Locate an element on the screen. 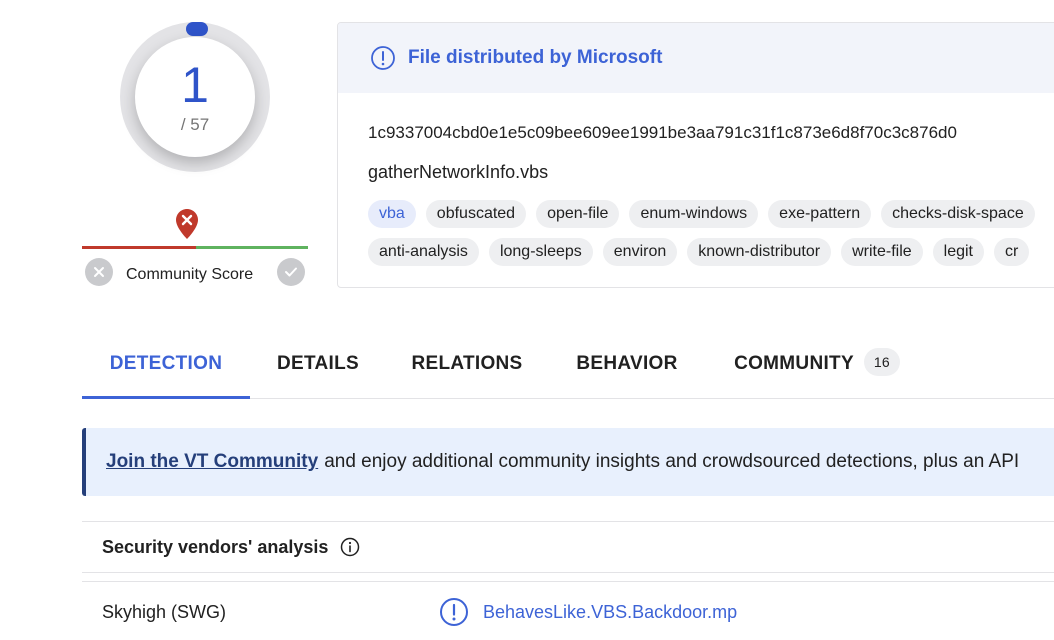 The width and height of the screenshot is (1054, 640). tab-community-label: COMMUNITY is located at coordinates (794, 363).